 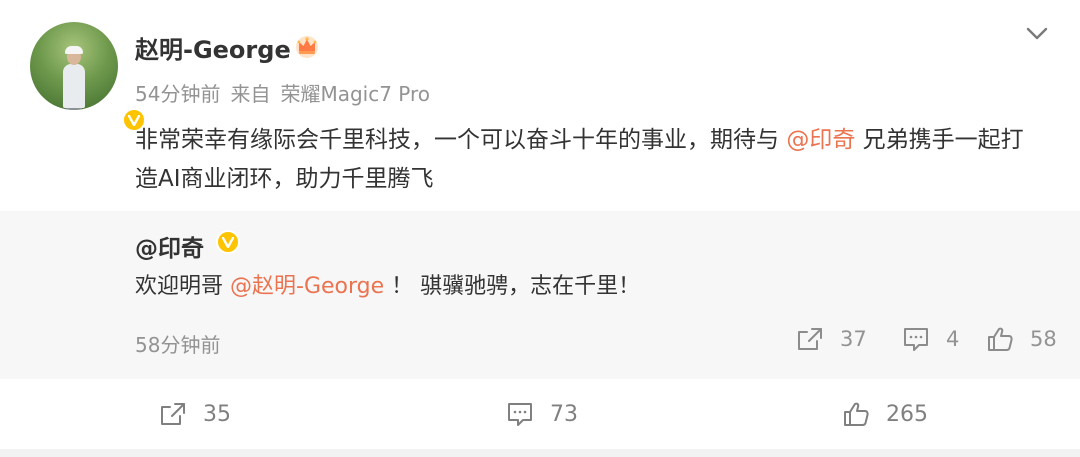 I want to click on repost-author: @印奇, so click(x=169, y=246).